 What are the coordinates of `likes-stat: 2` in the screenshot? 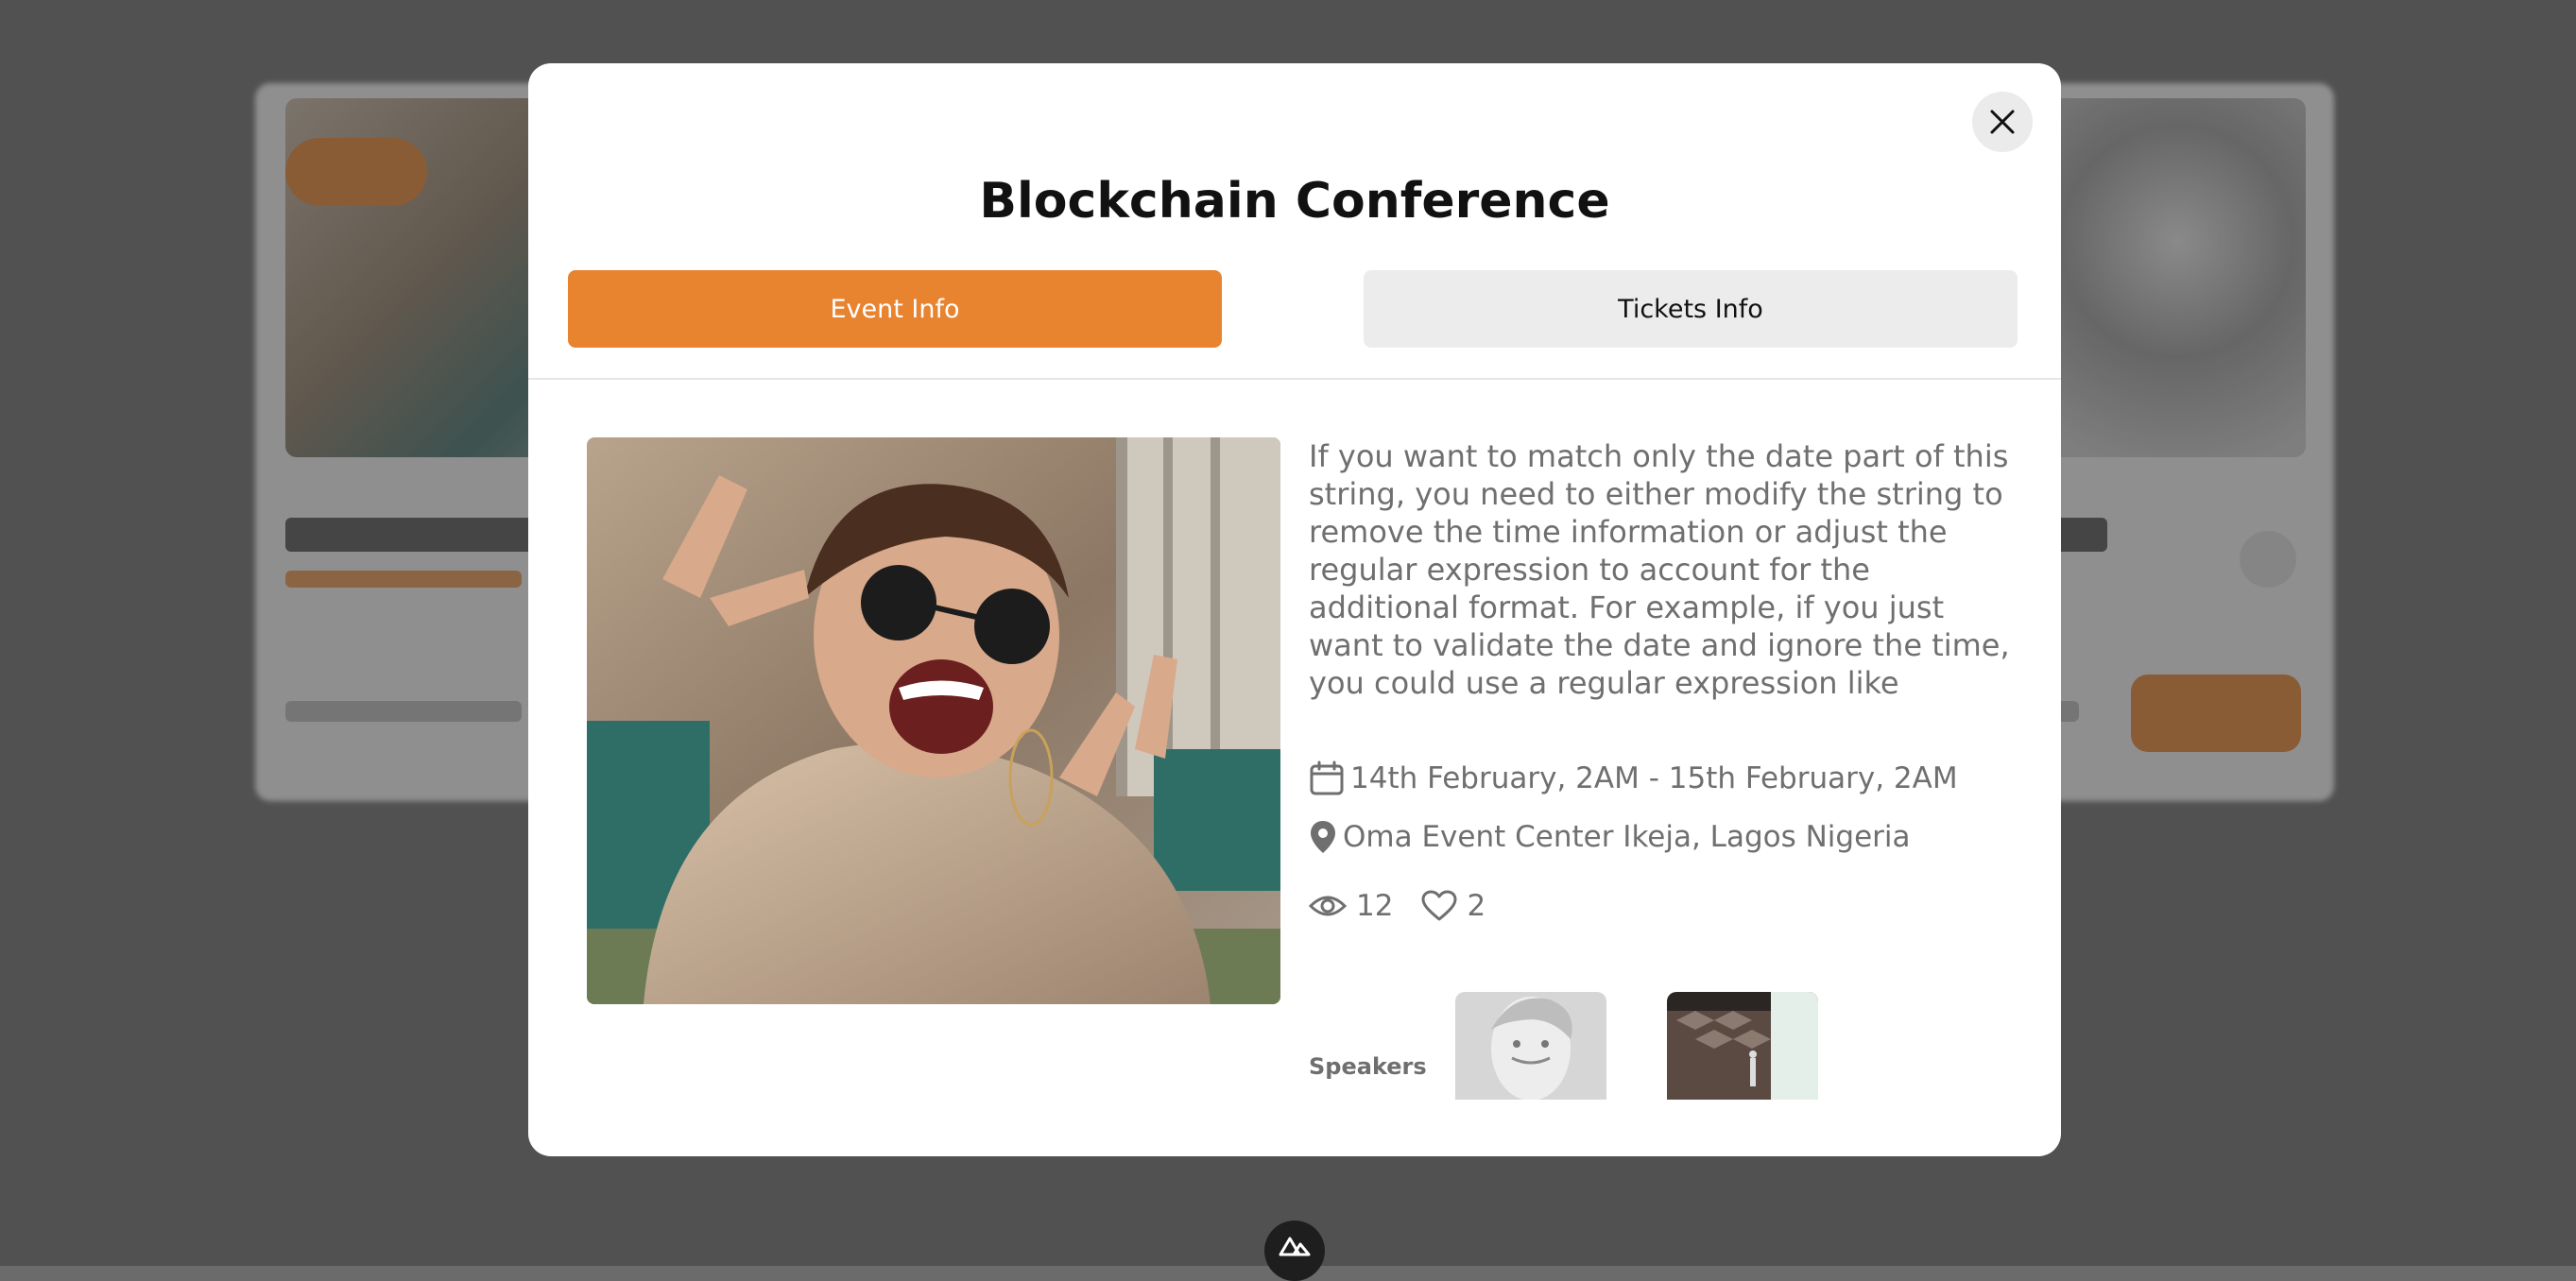 It's located at (1453, 906).